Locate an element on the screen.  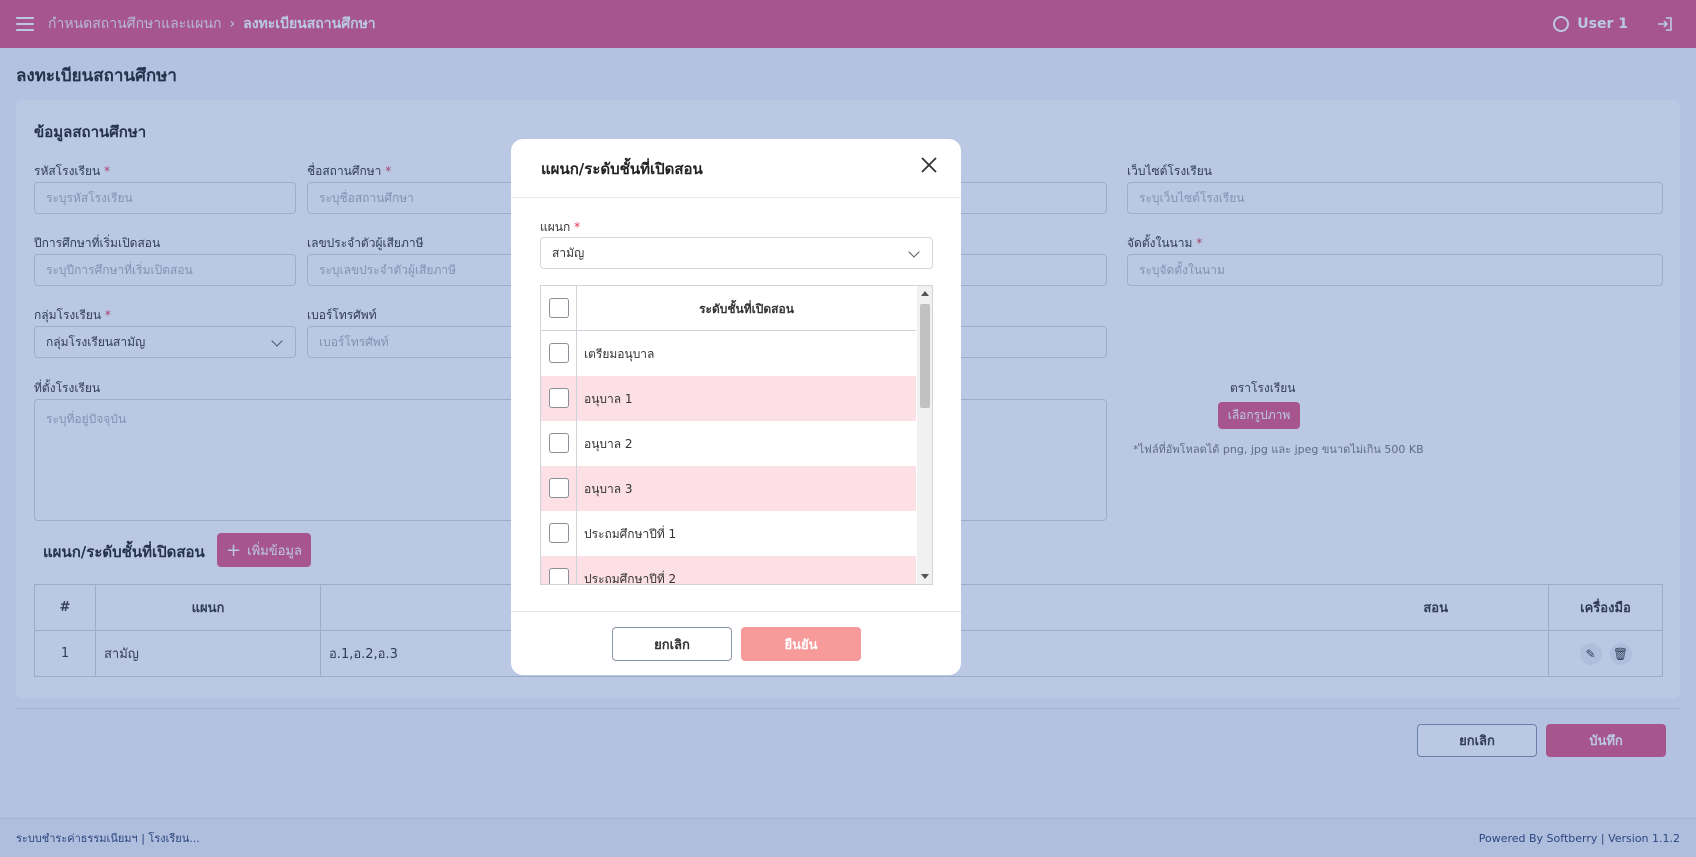
modal-cancel-button: ยกเลิก is located at coordinates (672, 644).